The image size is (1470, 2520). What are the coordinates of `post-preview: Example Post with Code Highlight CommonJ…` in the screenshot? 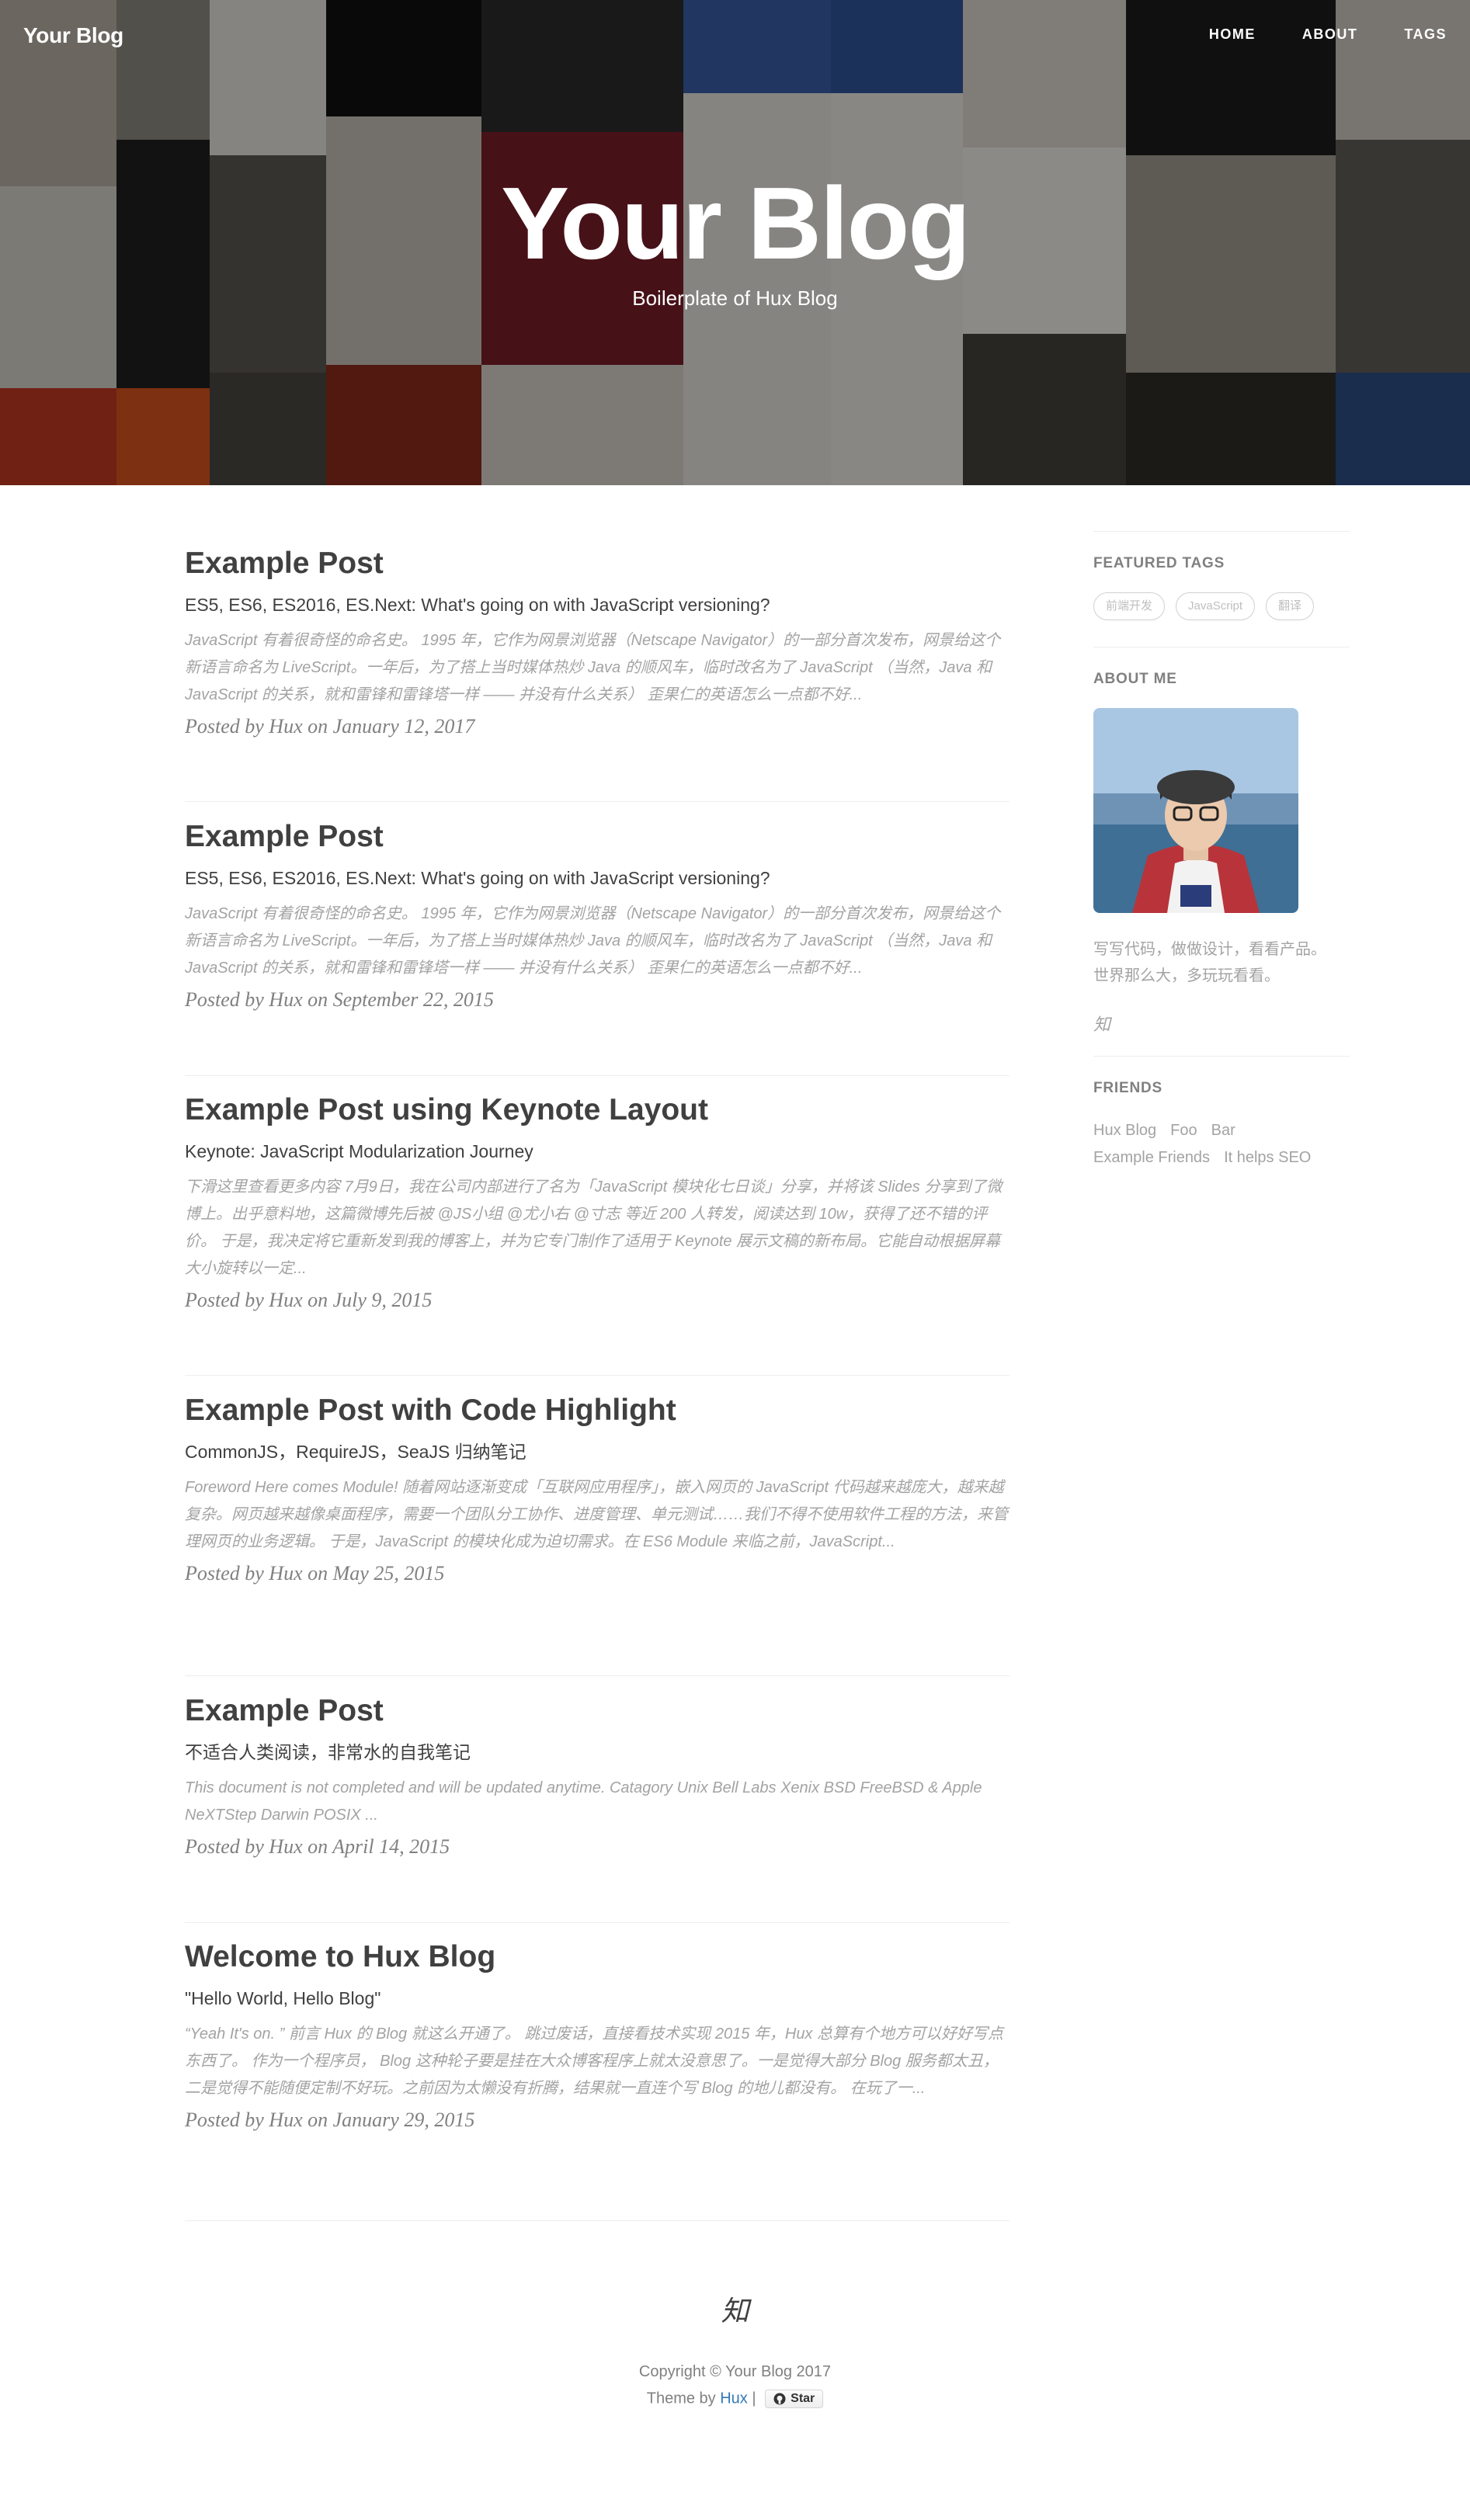 It's located at (597, 1534).